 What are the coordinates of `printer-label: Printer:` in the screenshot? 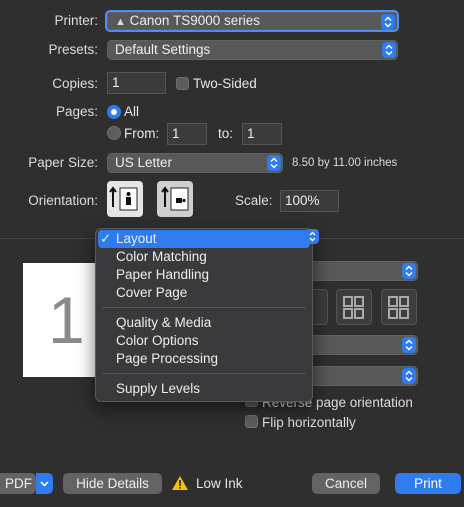 It's located at (76, 20).